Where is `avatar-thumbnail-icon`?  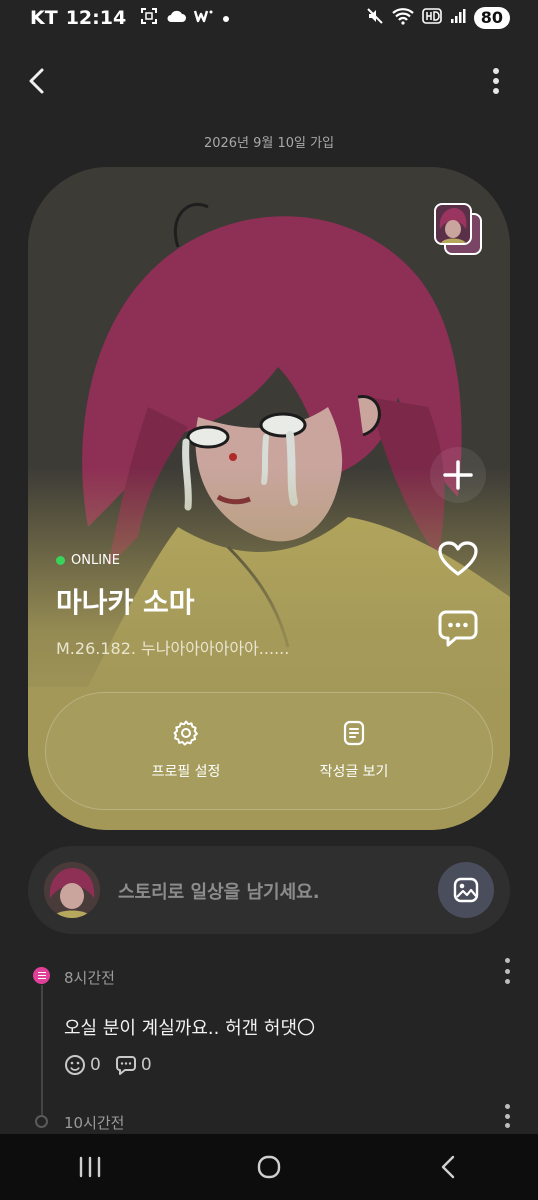 avatar-thumbnail-icon is located at coordinates (453, 225).